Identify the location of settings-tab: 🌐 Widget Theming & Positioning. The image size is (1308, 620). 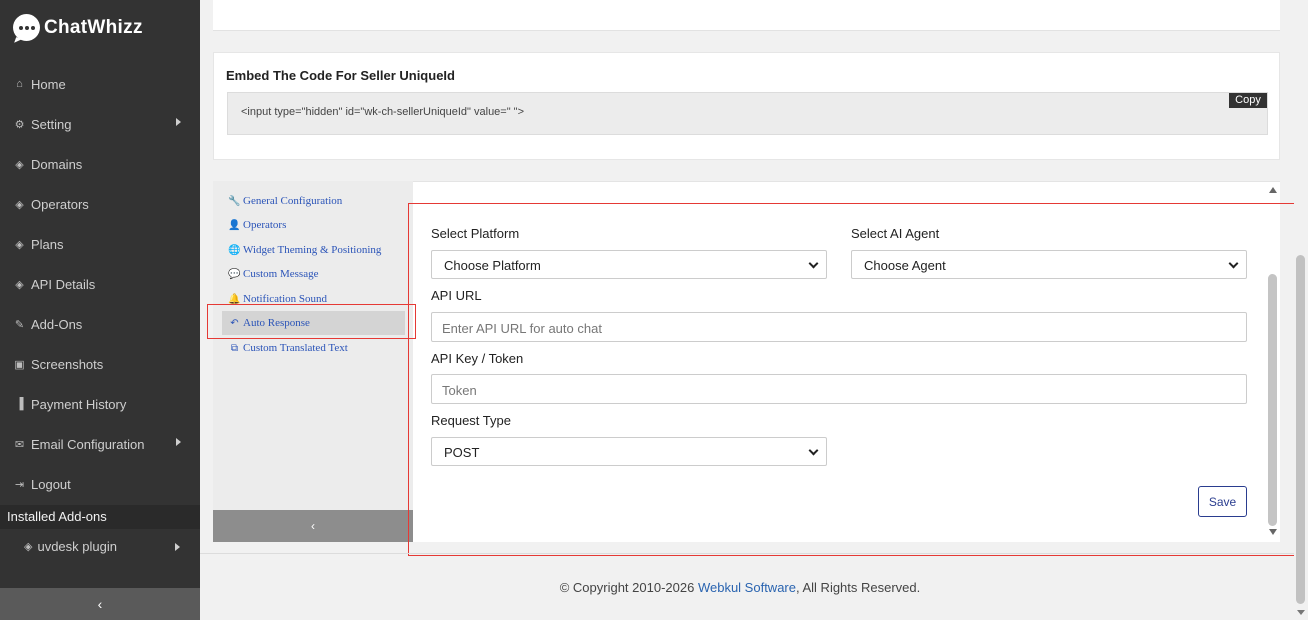
(305, 250).